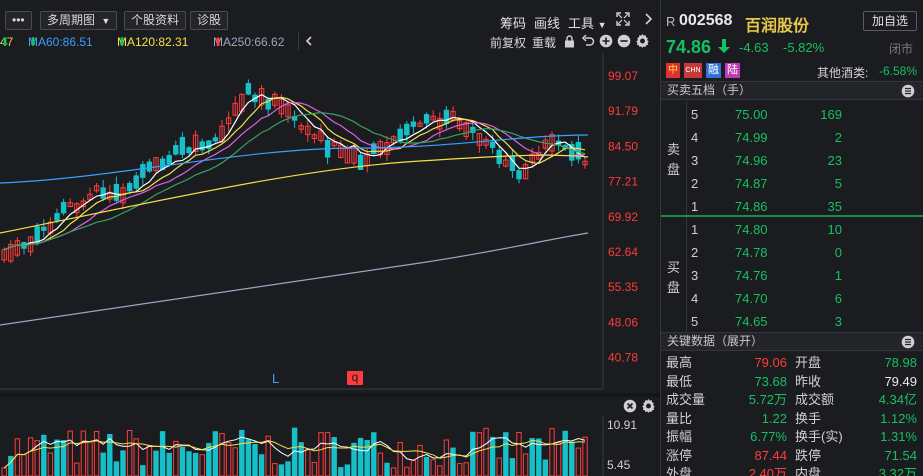 The height and width of the screenshot is (476, 923). What do you see at coordinates (330, 395) in the screenshot?
I see `pane-divider` at bounding box center [330, 395].